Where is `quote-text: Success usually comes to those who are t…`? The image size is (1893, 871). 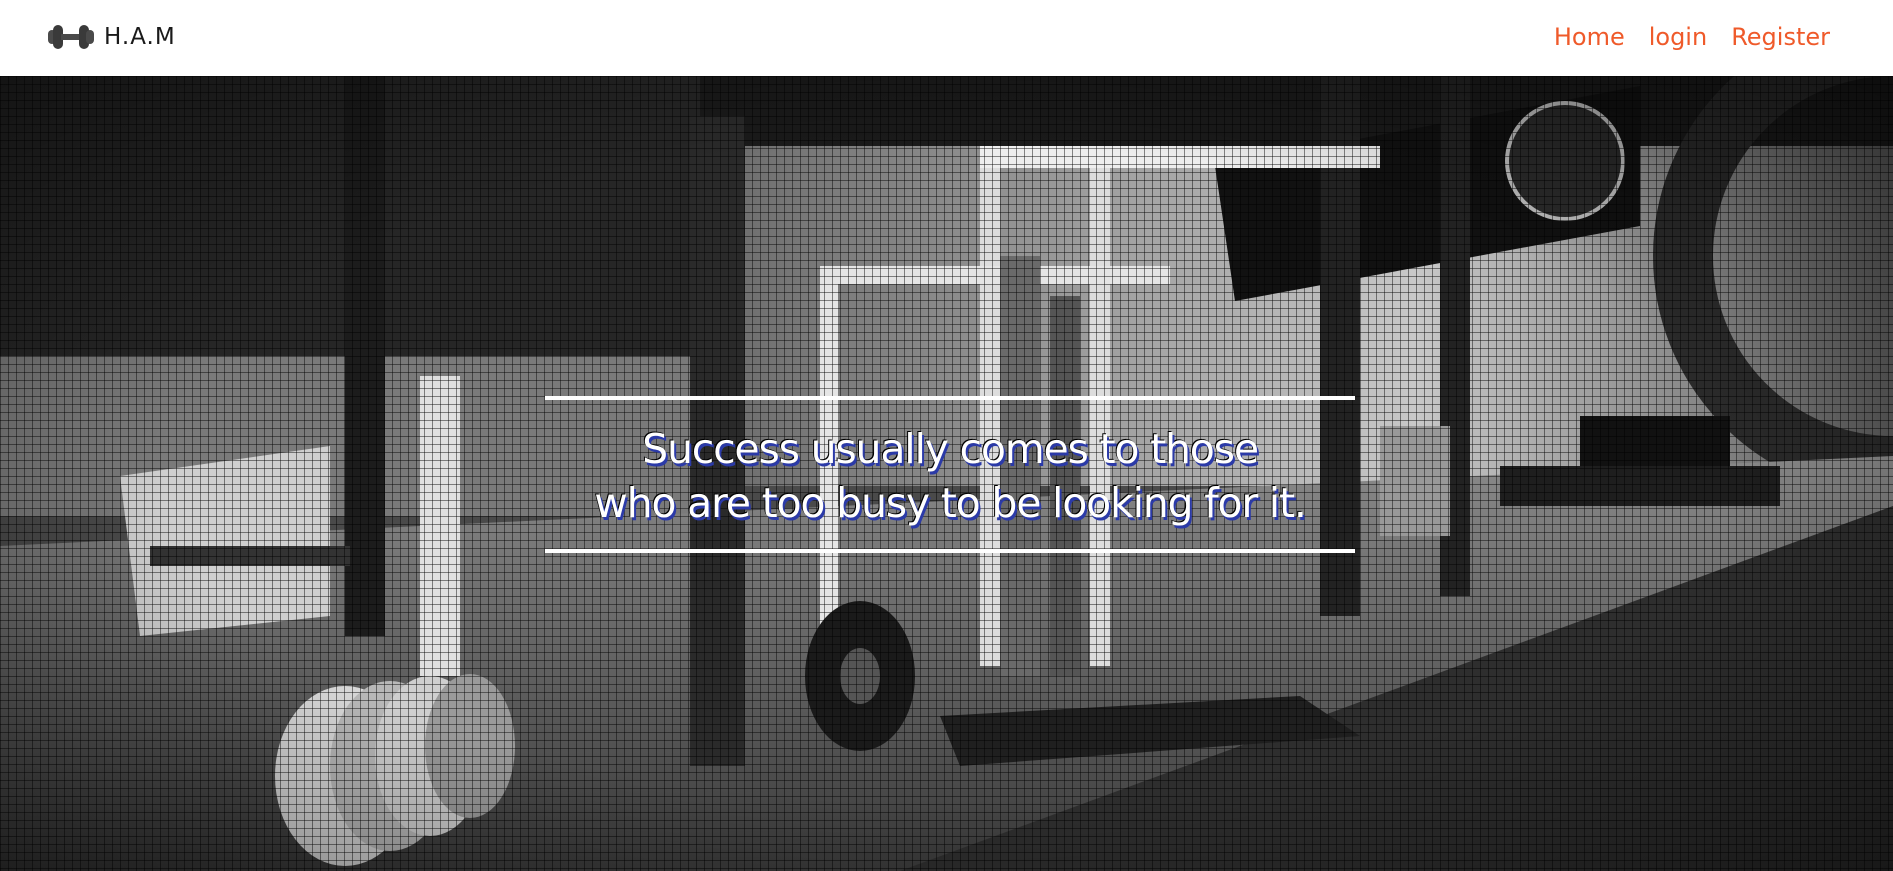
quote-text: Success usually comes to those who are t… is located at coordinates (950, 476).